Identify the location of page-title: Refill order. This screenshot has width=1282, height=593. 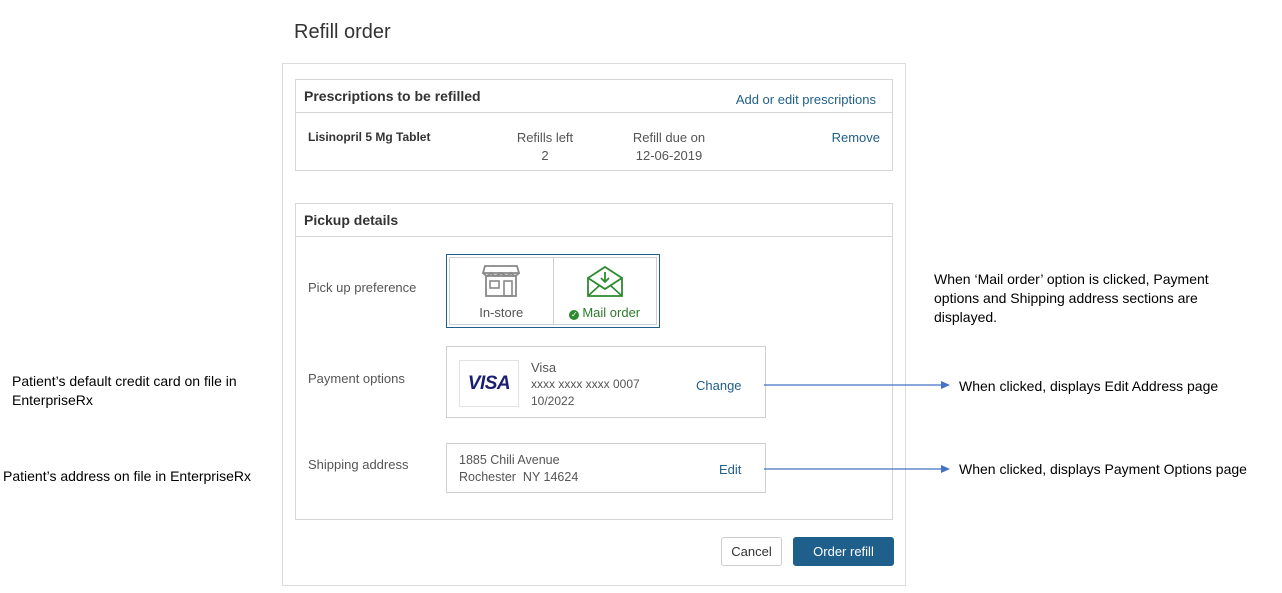
(342, 32).